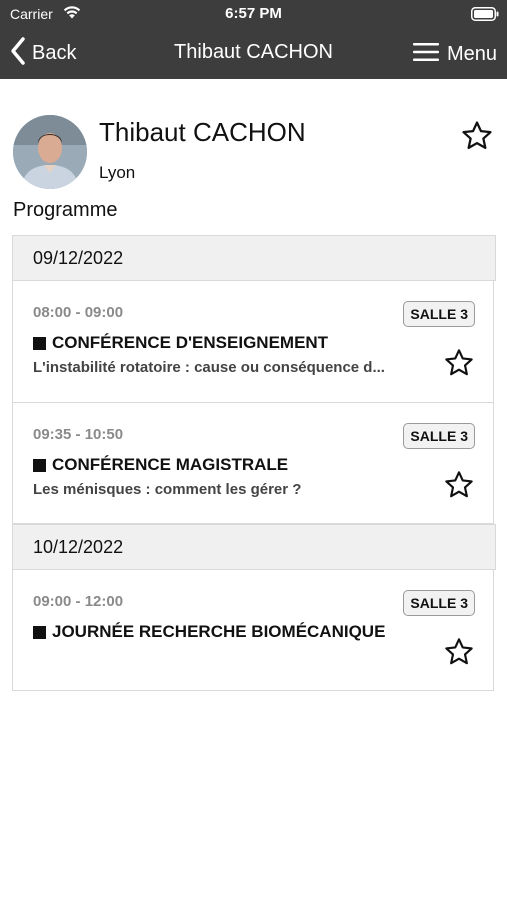  I want to click on status-time: 6:57 PM, so click(253, 13).